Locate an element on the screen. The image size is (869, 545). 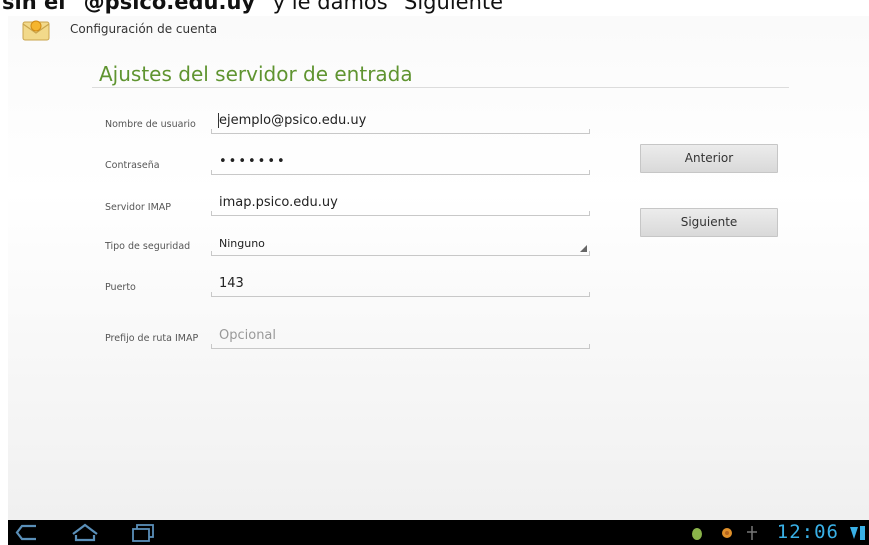
section-divider is located at coordinates (440, 87).